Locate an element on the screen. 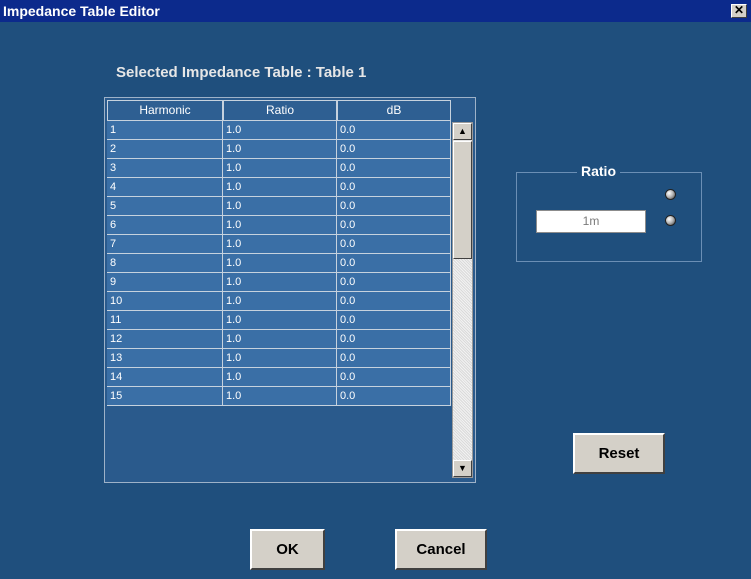  table-row: 4 1.0 0.0 is located at coordinates (279, 187).